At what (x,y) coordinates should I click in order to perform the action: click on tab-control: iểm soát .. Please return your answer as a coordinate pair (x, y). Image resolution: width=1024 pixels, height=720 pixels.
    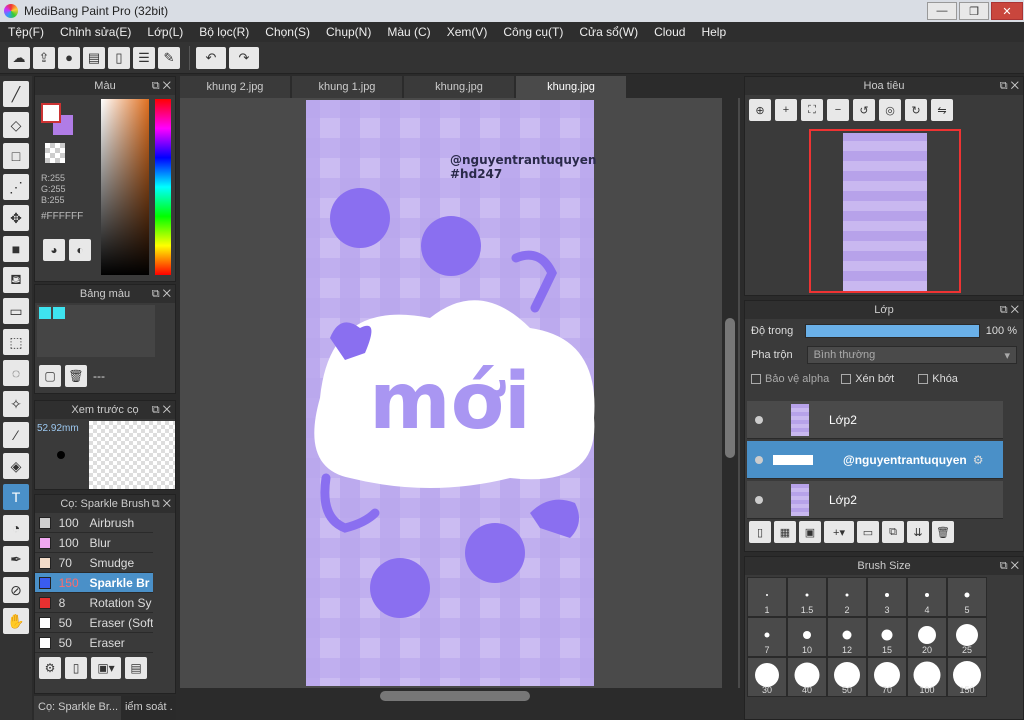
    Looking at the image, I should click on (148, 708).